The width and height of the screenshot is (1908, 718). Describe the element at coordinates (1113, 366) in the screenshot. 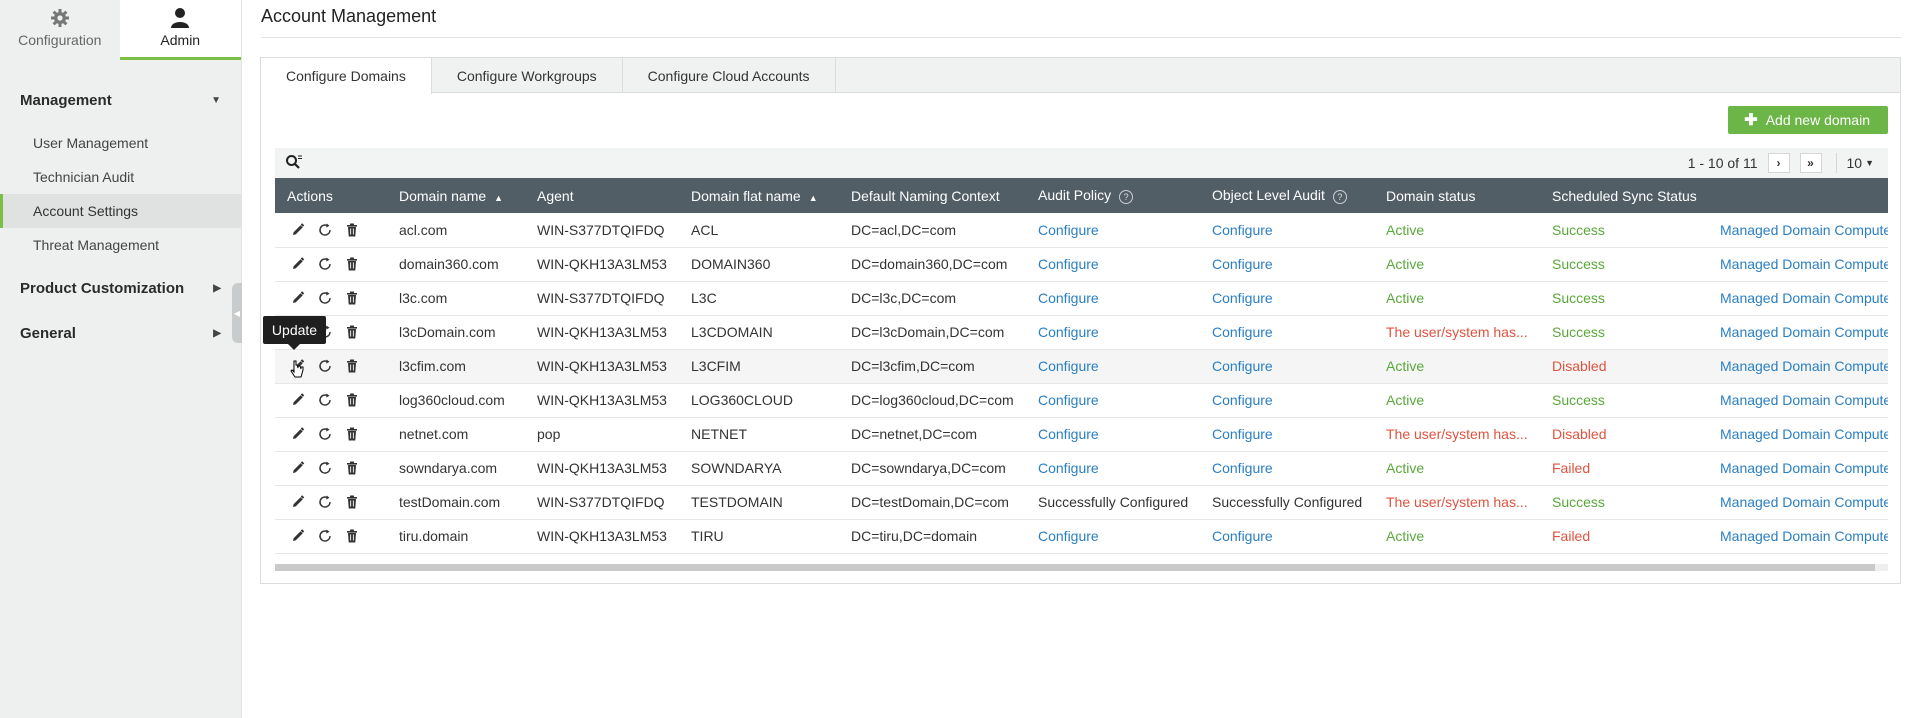

I see `cell-audit-policy: Configure` at that location.